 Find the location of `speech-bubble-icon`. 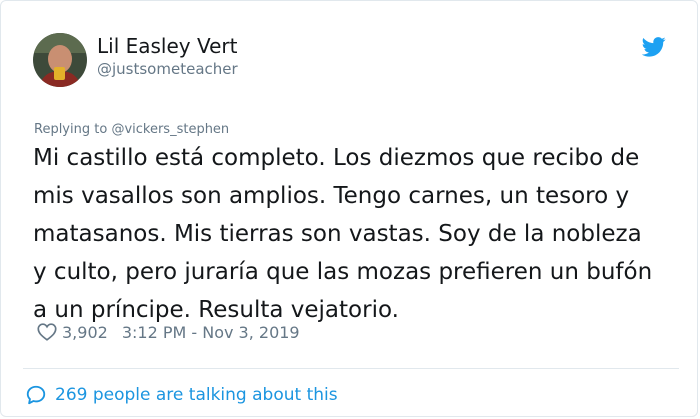

speech-bubble-icon is located at coordinates (36, 395).